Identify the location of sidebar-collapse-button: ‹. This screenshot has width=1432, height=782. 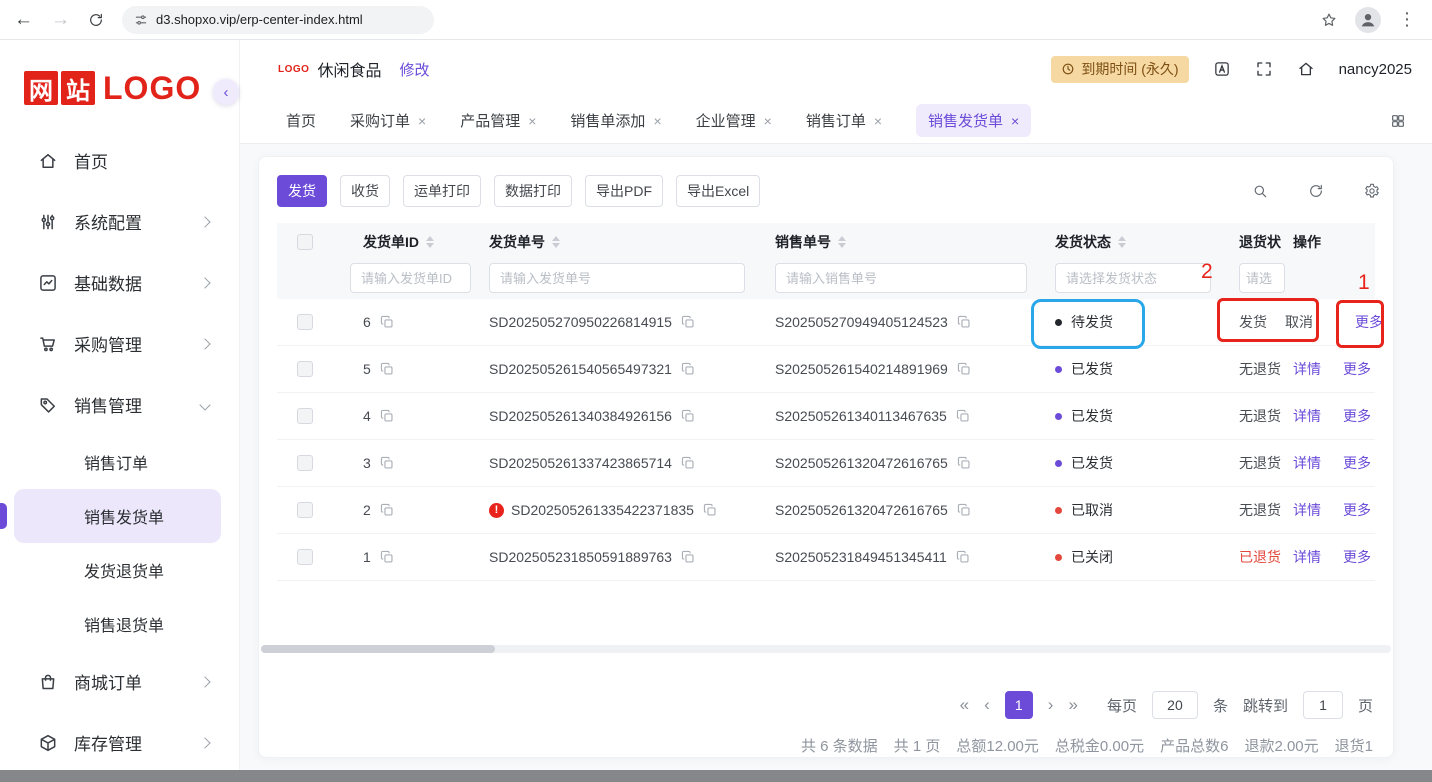
(226, 92).